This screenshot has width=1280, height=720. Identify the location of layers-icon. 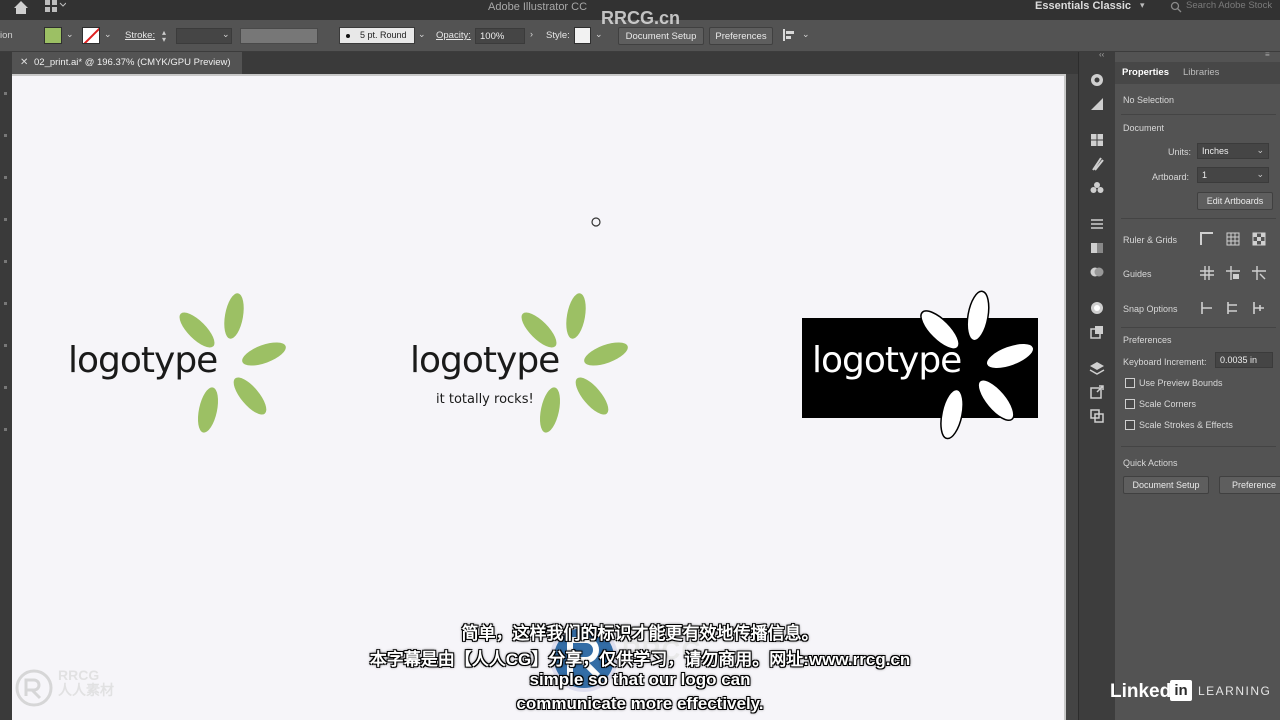
(1097, 368).